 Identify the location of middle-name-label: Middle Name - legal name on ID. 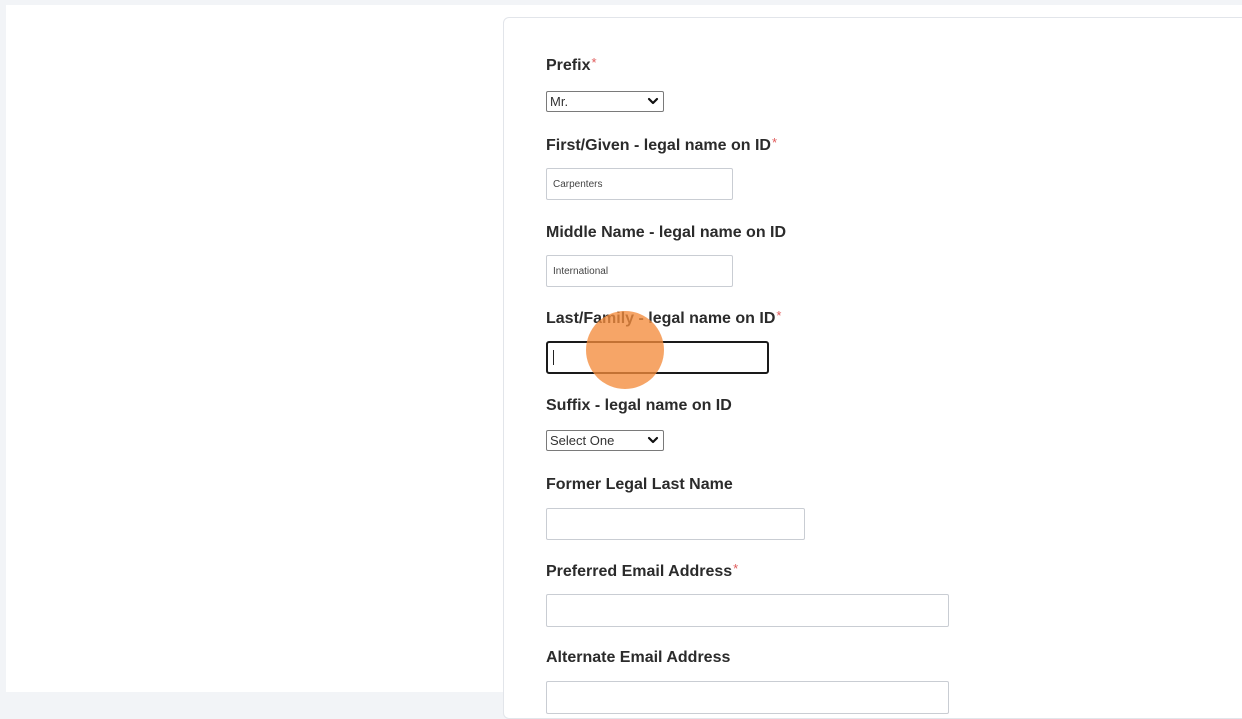
(666, 233).